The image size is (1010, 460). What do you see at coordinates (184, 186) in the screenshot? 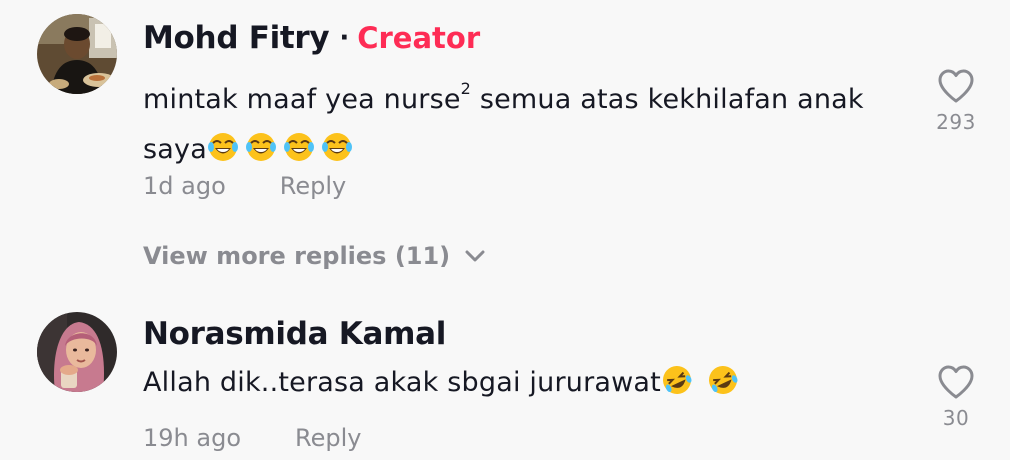
I see `timestamp: 1d ago` at bounding box center [184, 186].